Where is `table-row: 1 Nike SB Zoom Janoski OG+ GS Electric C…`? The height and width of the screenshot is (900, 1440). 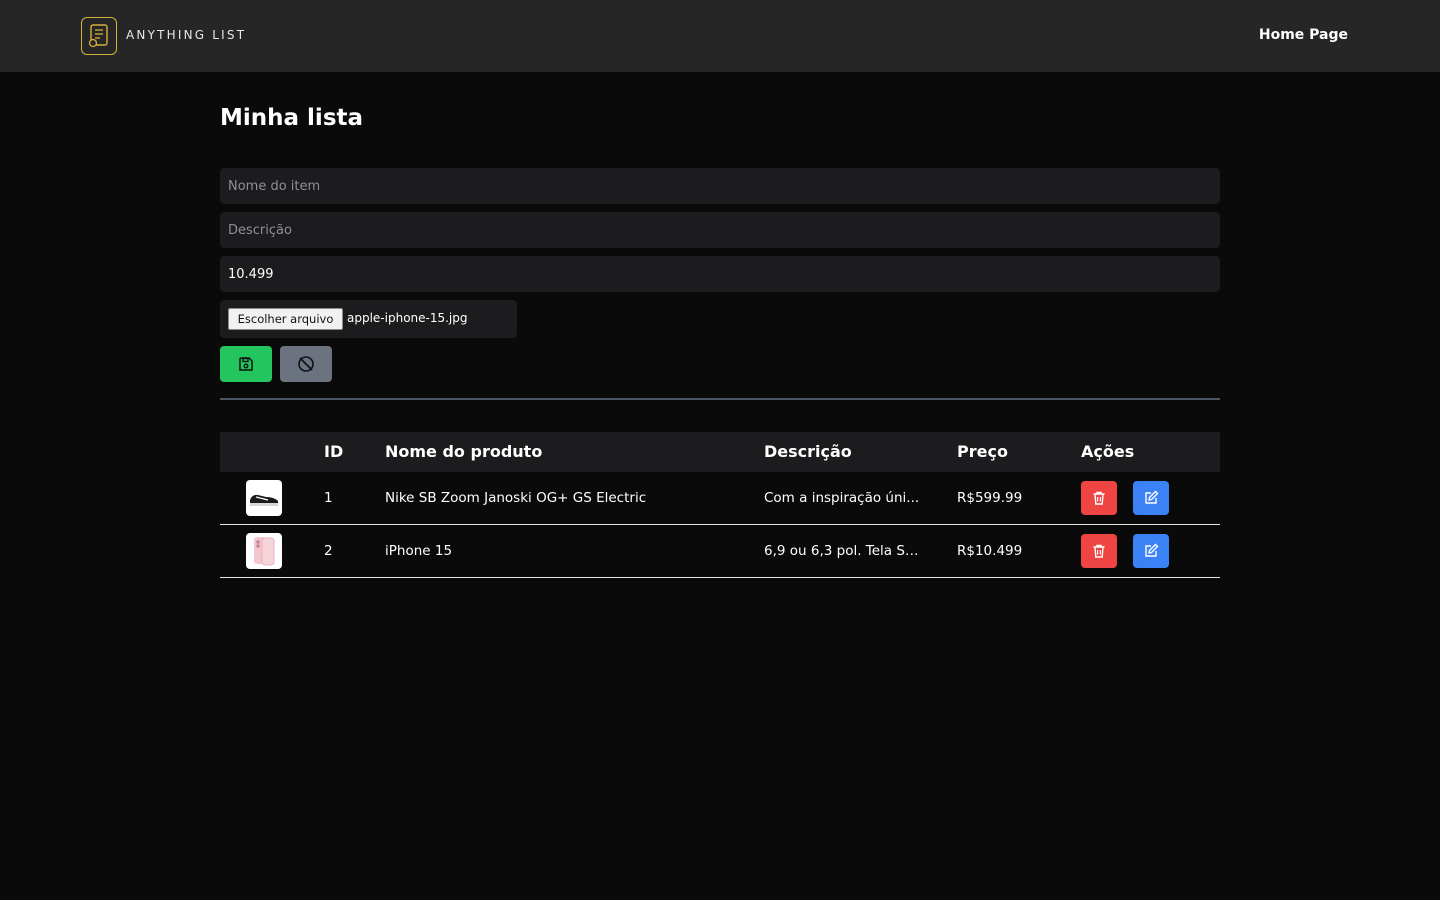
table-row: 1 Nike SB Zoom Janoski OG+ GS Electric C… is located at coordinates (720, 498).